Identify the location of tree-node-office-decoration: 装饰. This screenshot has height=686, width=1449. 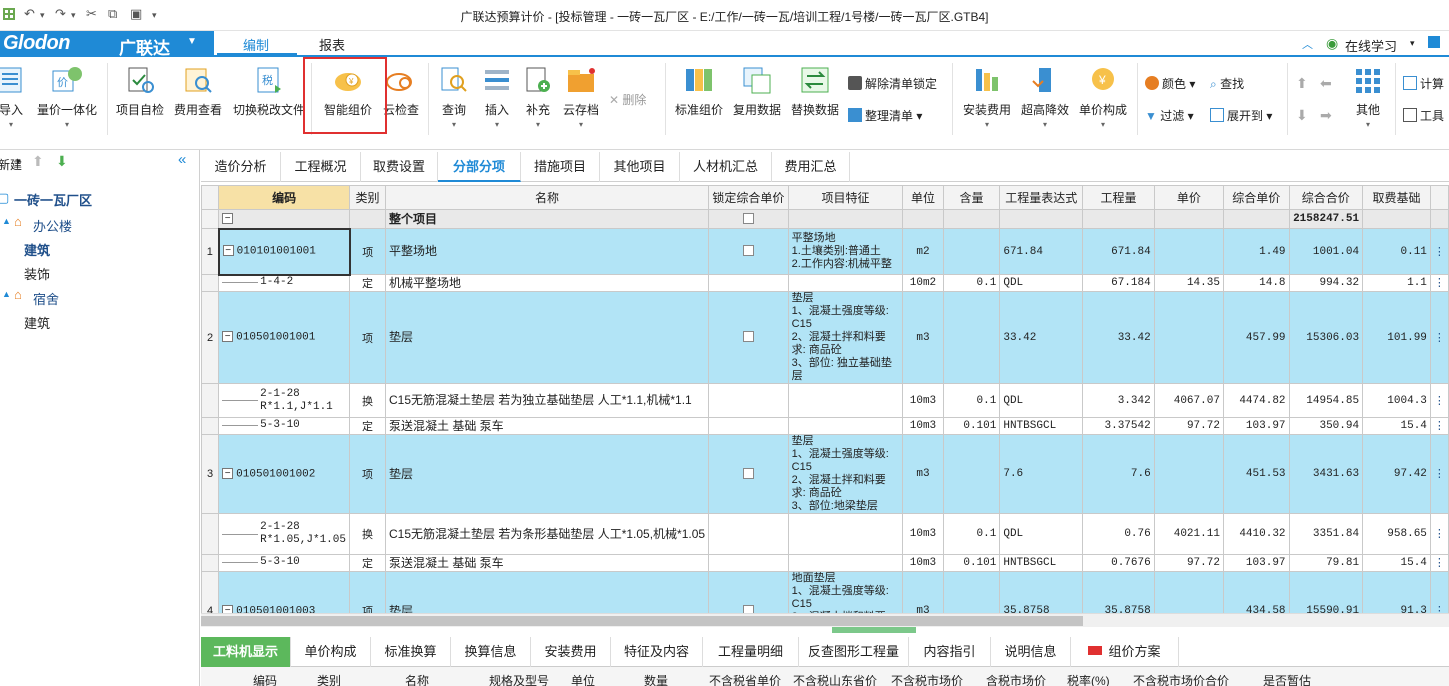
(37, 273).